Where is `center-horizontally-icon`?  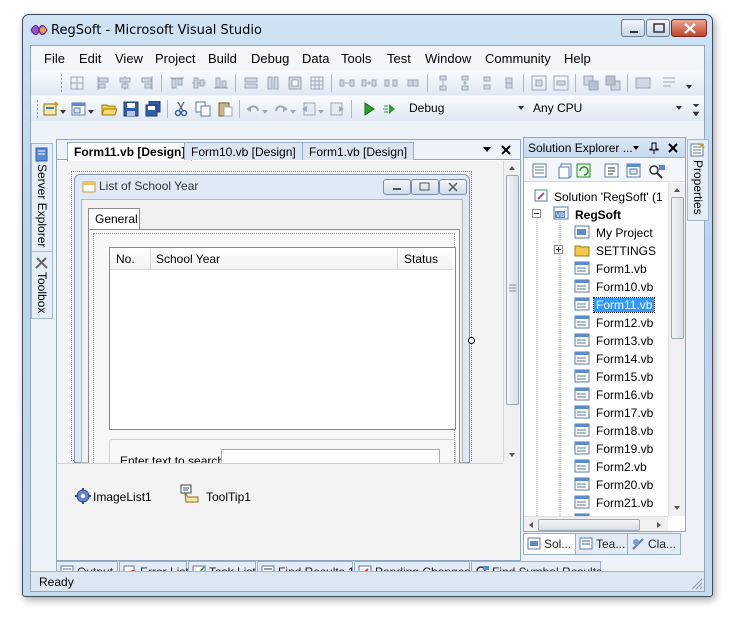 center-horizontally-icon is located at coordinates (539, 83).